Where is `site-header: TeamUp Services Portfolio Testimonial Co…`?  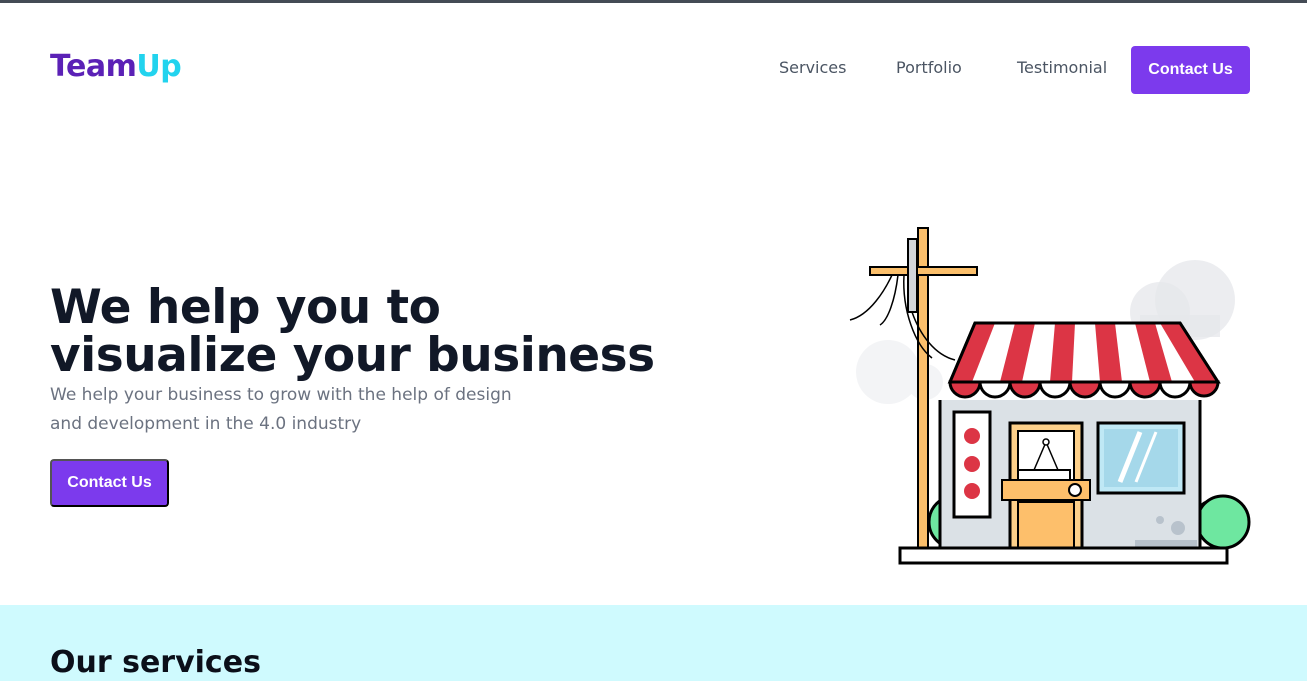
site-header: TeamUp Services Portfolio Testimonial Co… is located at coordinates (653, 53).